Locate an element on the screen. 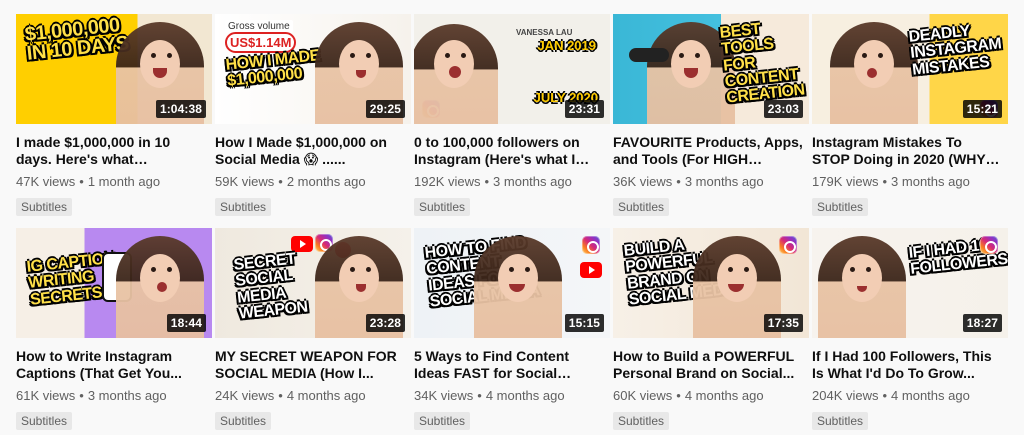  video-stats: 60K views • 4 months ago is located at coordinates (711, 396).